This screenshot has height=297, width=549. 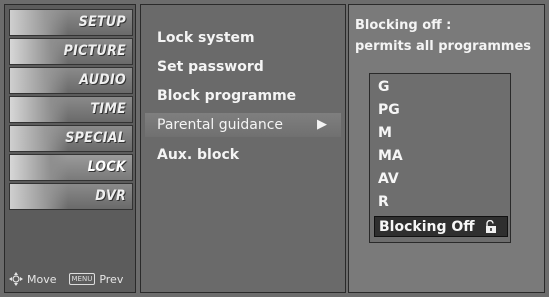 I want to click on rating-label: R, so click(x=383, y=202).